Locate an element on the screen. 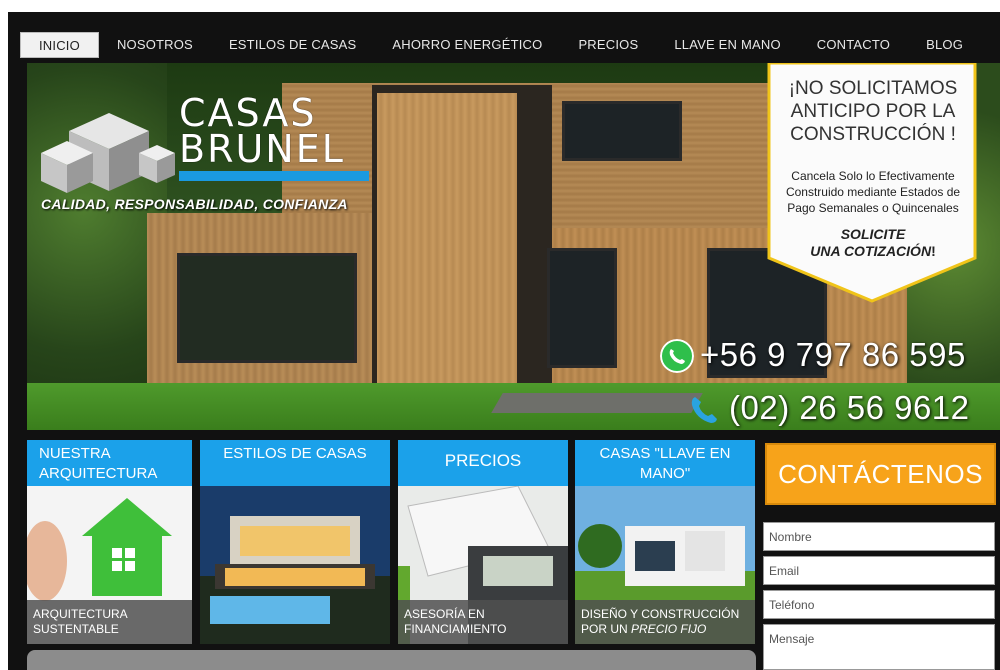 The width and height of the screenshot is (1000, 670). phone-field: Teléfono is located at coordinates (879, 604).